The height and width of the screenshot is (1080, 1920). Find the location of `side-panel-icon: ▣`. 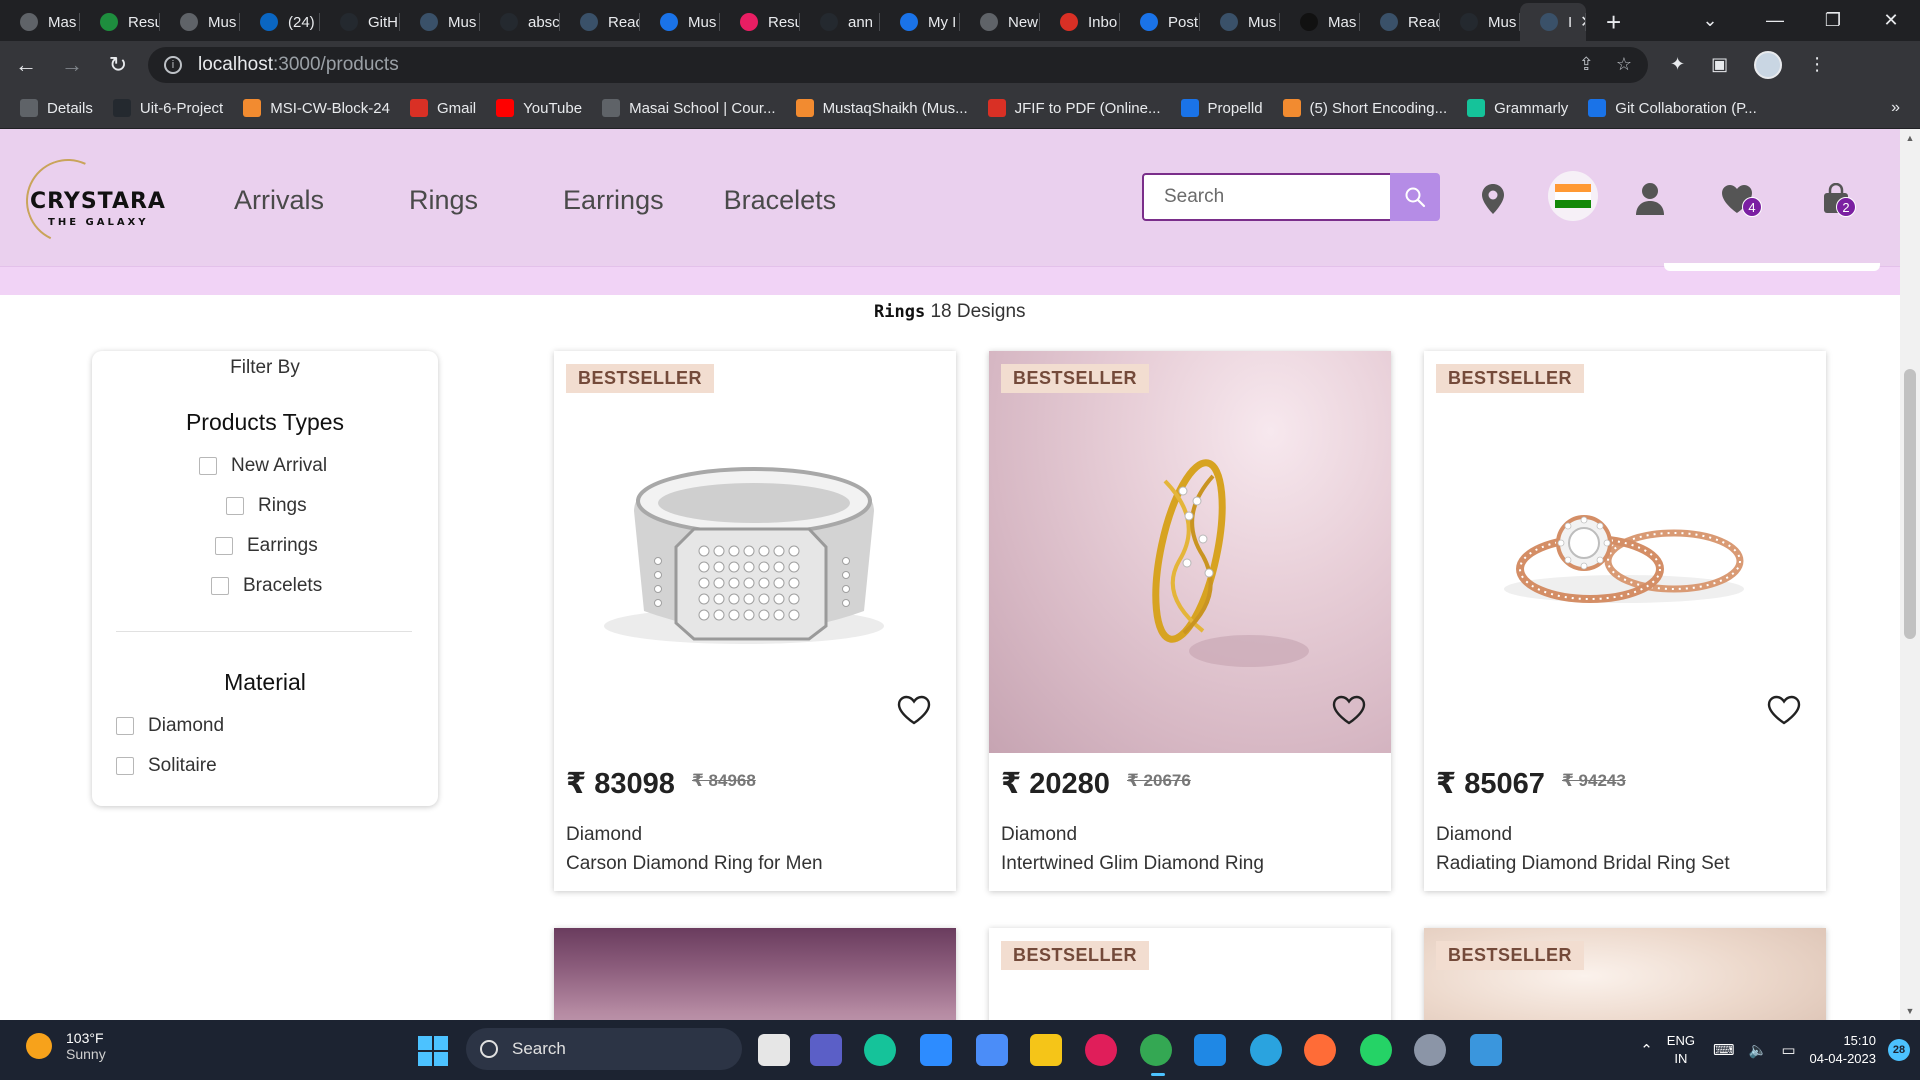

side-panel-icon: ▣ is located at coordinates (1719, 64).